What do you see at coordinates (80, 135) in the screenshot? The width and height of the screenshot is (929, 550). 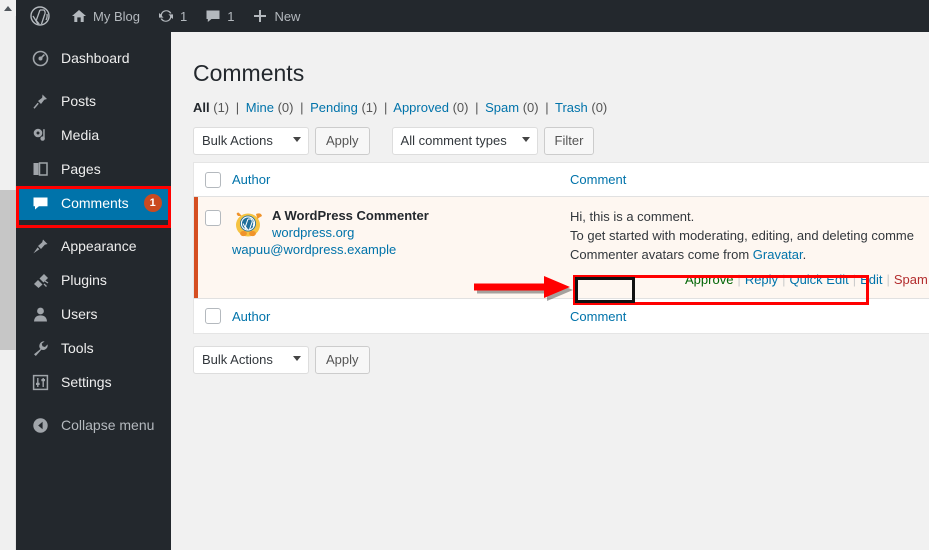 I see `sidebar-item-label: Media` at bounding box center [80, 135].